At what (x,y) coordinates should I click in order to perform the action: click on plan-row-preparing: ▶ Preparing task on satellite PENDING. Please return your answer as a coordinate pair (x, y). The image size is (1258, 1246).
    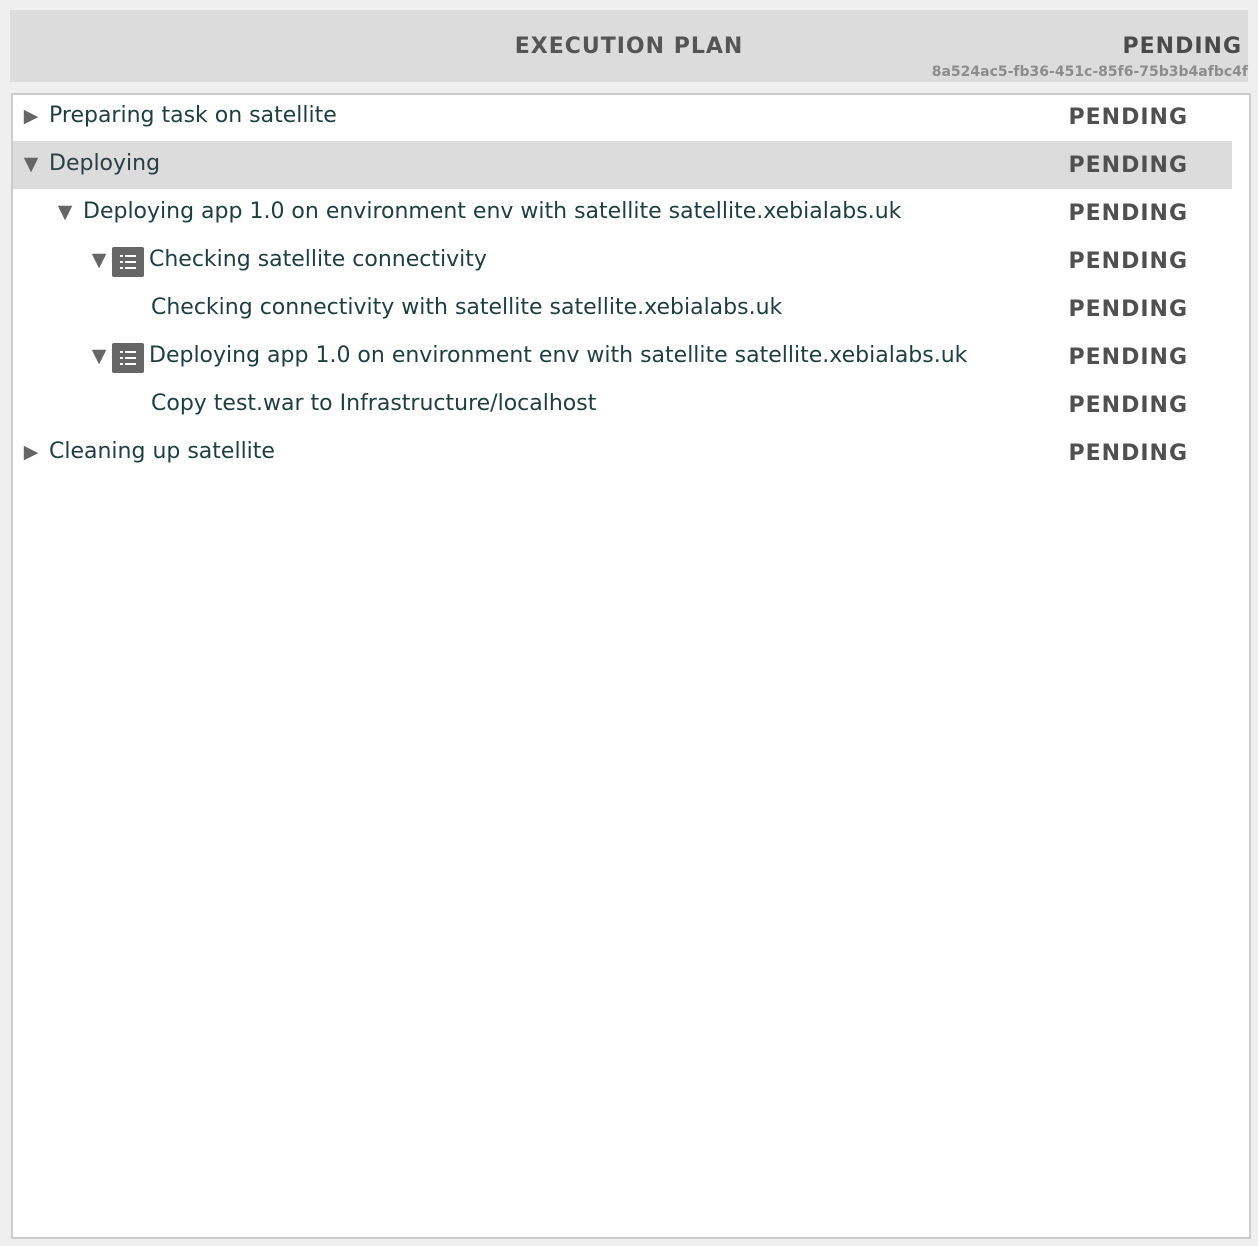
    Looking at the image, I should click on (622, 117).